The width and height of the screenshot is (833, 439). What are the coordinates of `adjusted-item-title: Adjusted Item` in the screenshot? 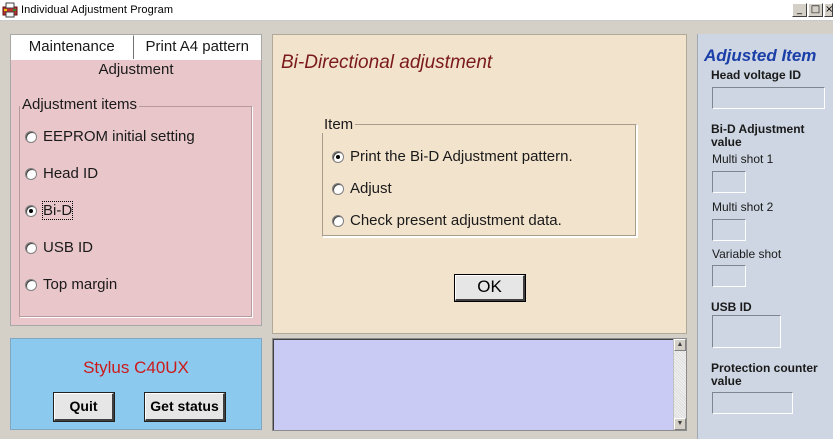 It's located at (760, 55).